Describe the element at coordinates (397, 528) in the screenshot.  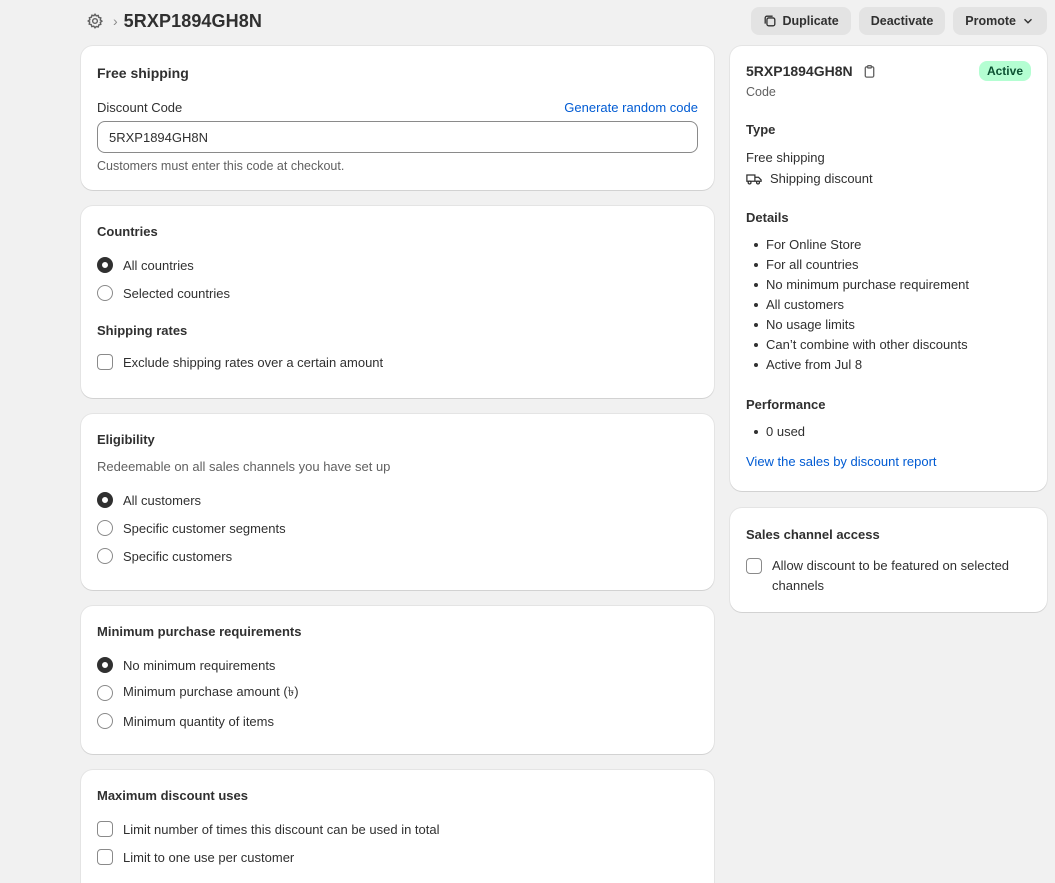
I see `radio-customer-segments: Specific customer segments` at that location.